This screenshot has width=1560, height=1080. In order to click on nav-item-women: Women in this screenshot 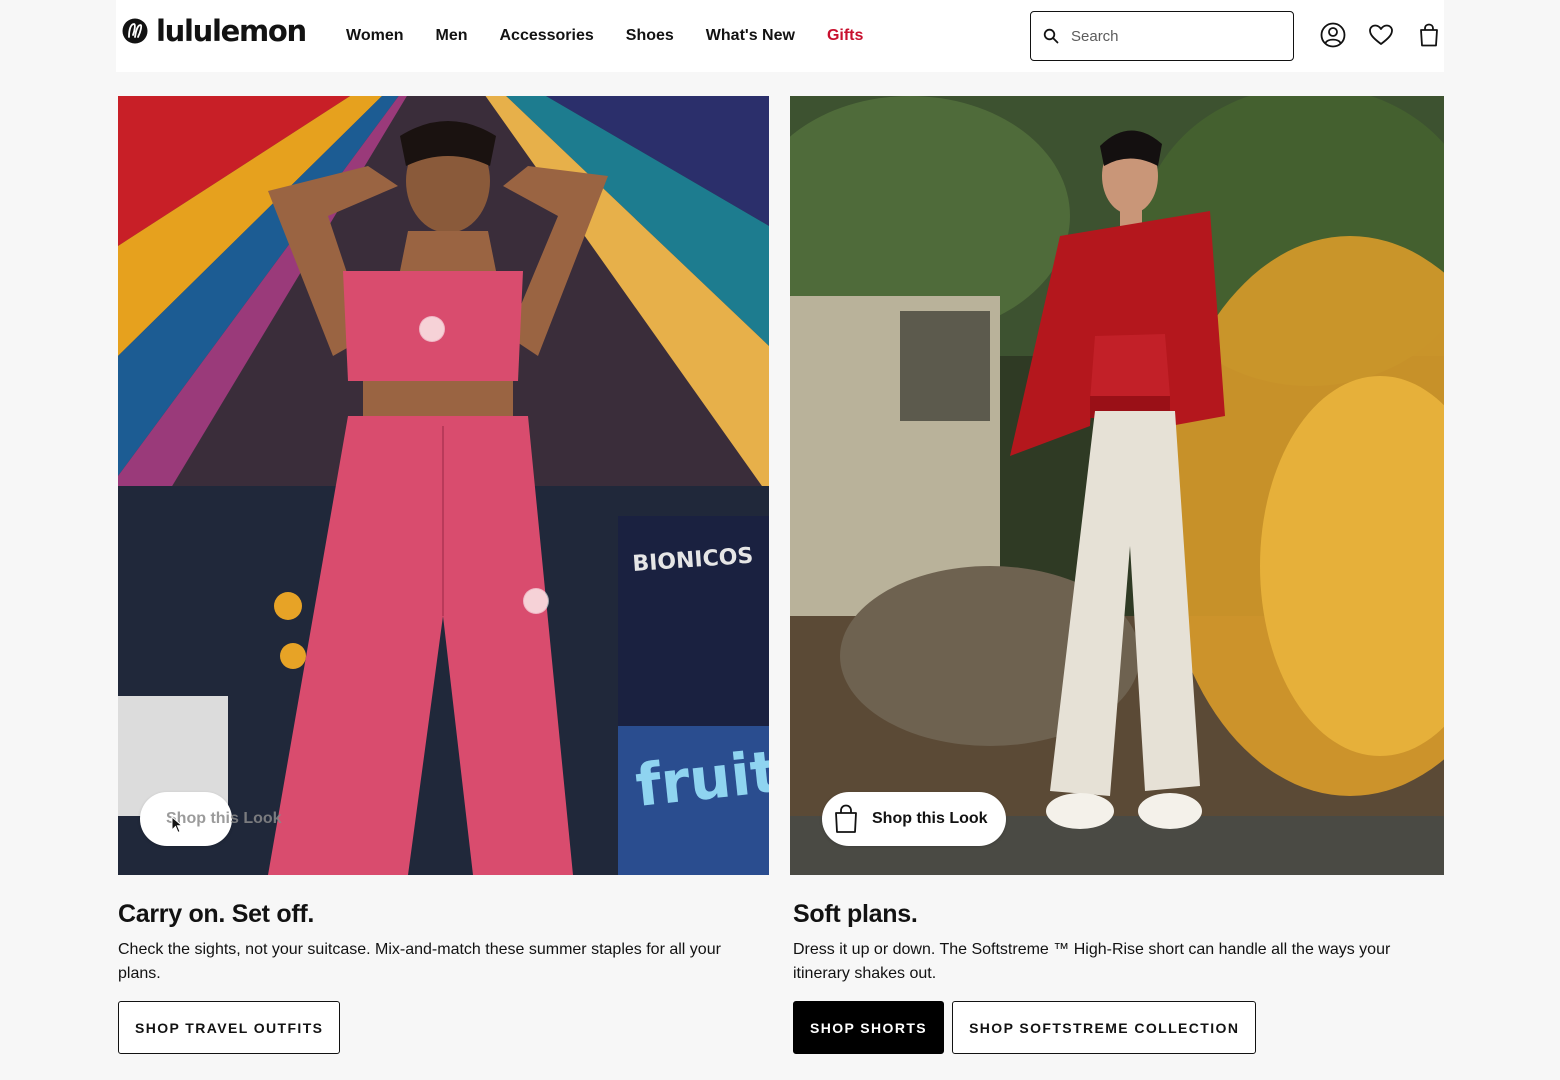, I will do `click(374, 36)`.